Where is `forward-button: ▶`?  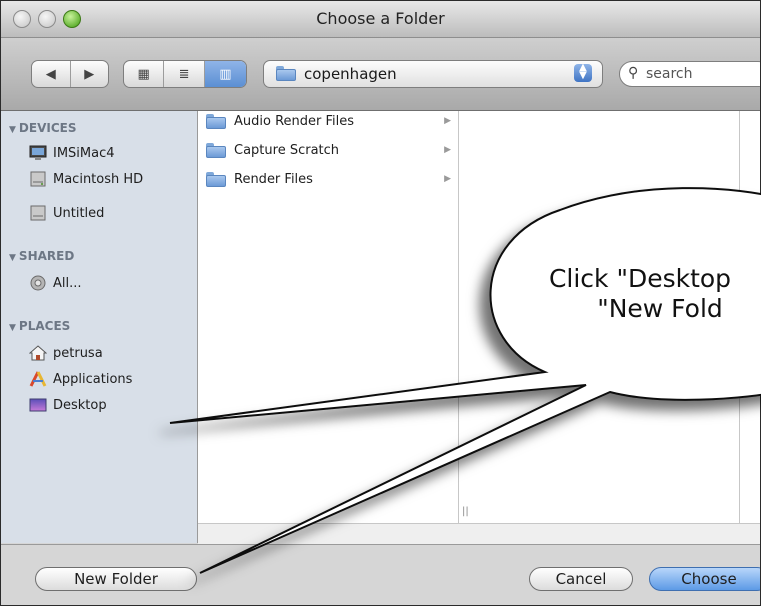 forward-button: ▶ is located at coordinates (90, 74).